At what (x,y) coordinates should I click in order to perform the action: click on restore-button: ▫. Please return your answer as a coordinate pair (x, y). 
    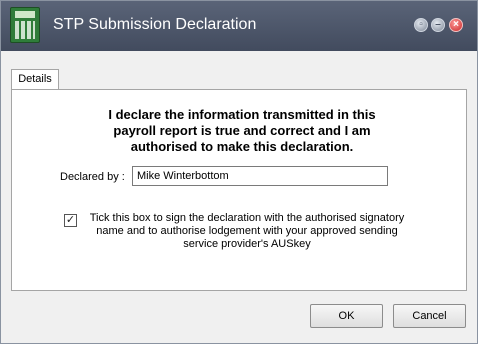
    Looking at the image, I should click on (421, 25).